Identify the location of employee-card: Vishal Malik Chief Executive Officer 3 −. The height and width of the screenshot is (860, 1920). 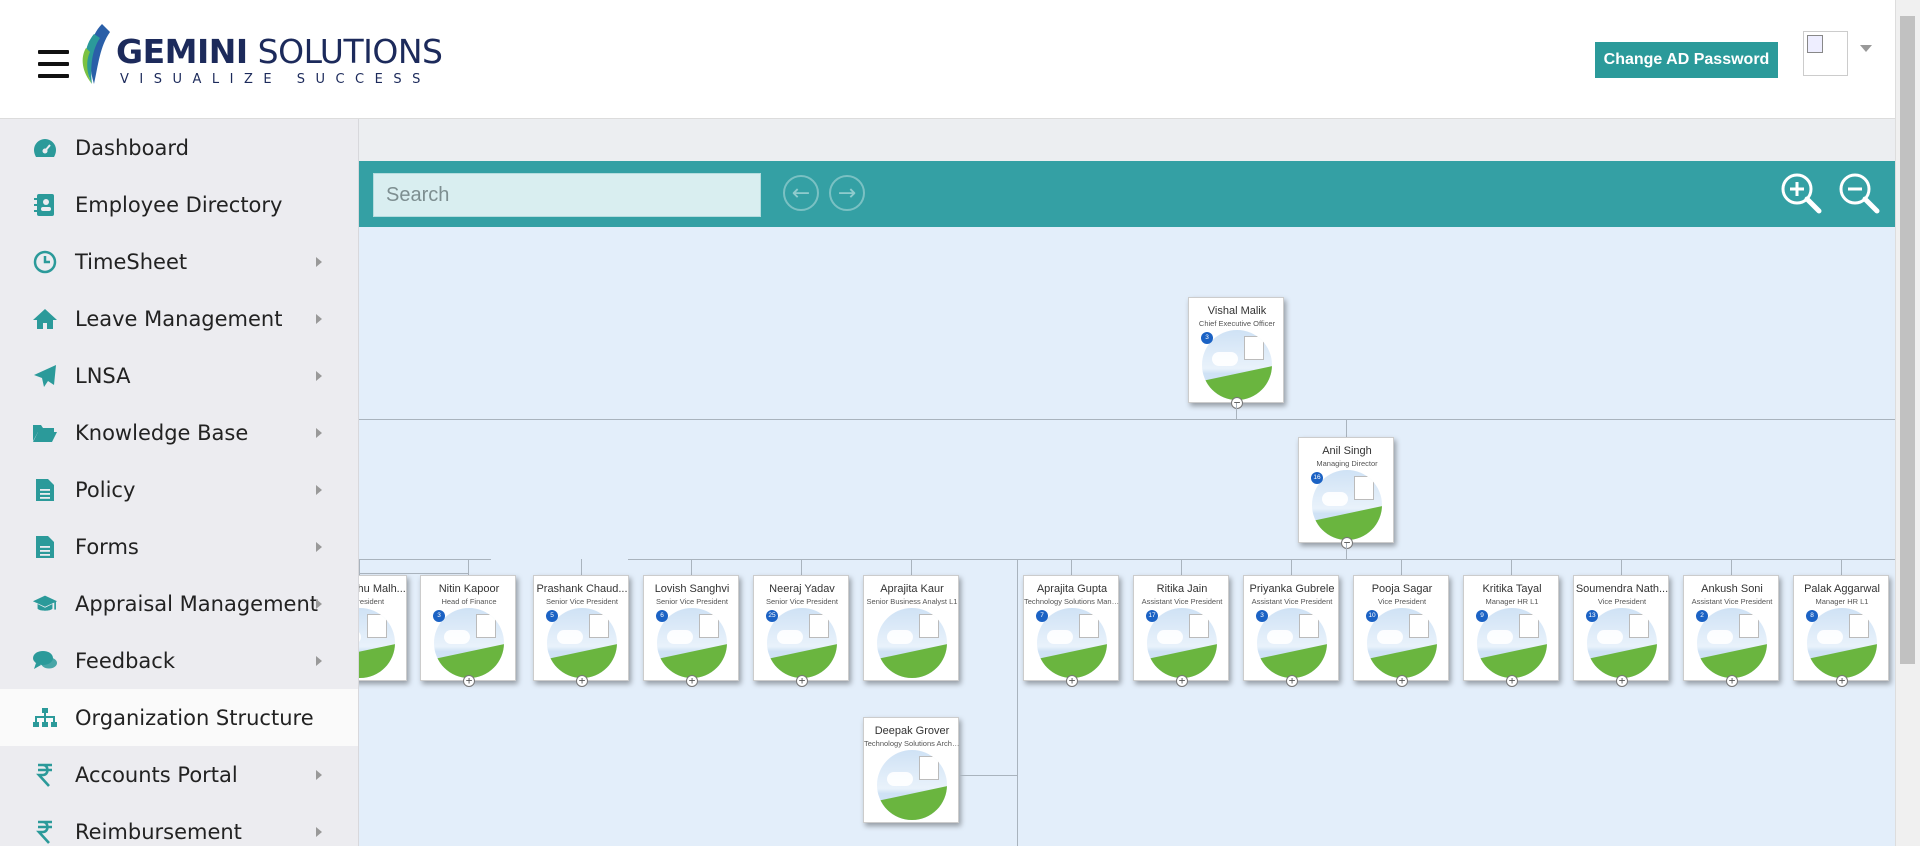
(1236, 353).